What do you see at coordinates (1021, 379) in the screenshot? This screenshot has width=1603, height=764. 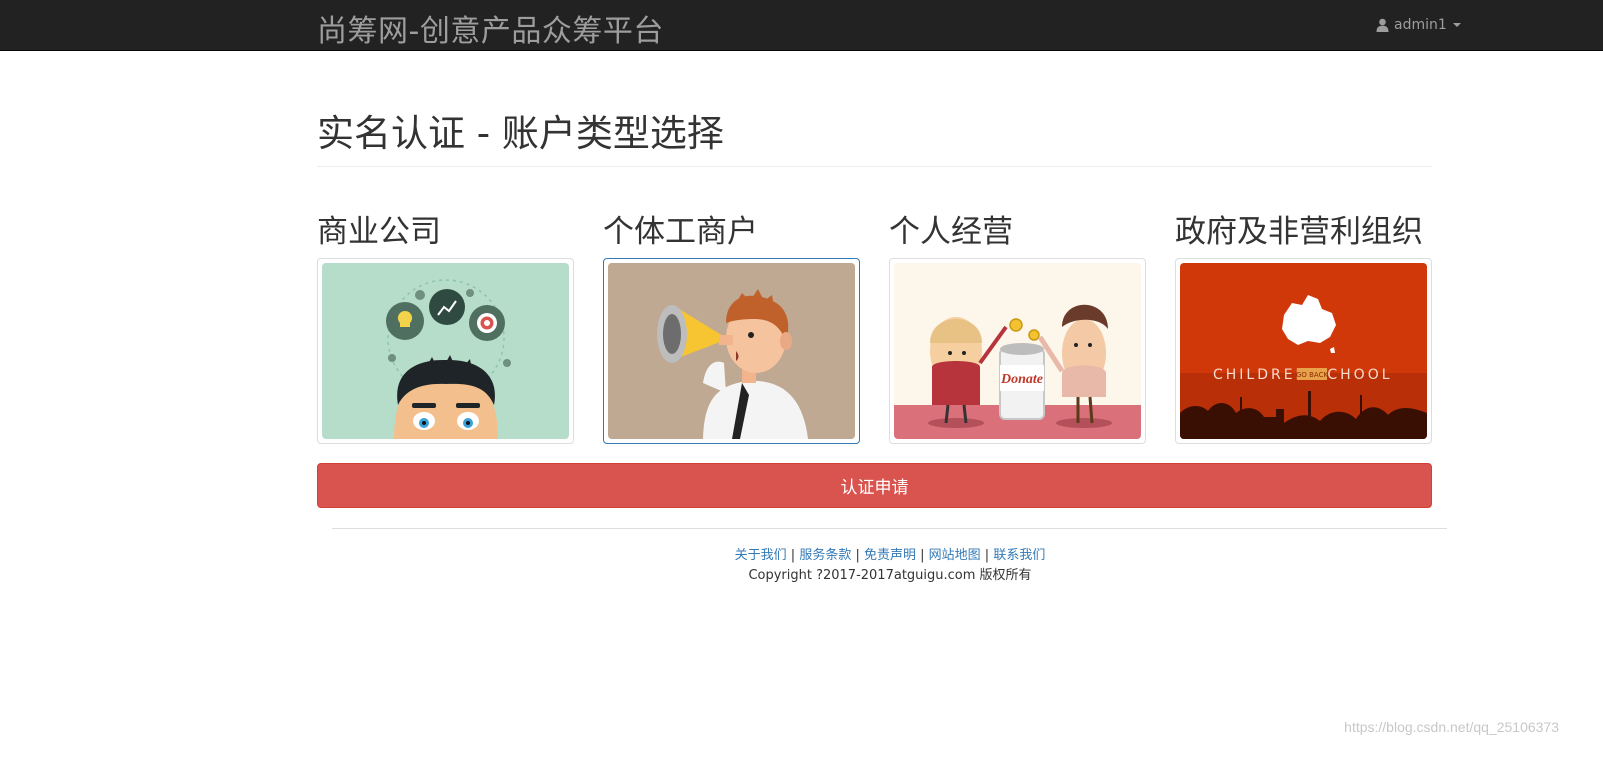 I see `donate-label: Donate` at bounding box center [1021, 379].